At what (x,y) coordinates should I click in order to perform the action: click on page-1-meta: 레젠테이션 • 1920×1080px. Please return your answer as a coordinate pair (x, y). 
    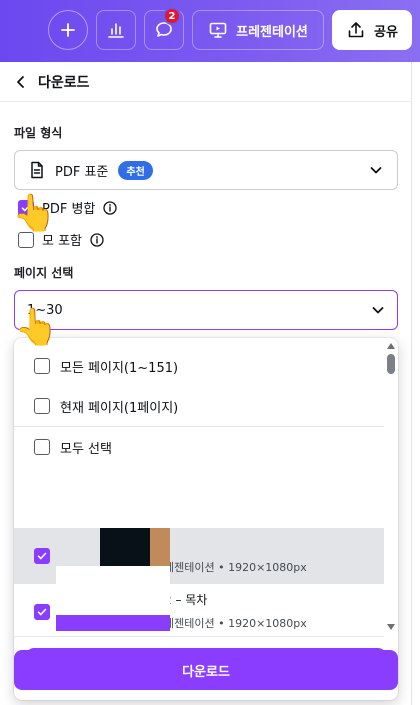
    Looking at the image, I should click on (235, 567).